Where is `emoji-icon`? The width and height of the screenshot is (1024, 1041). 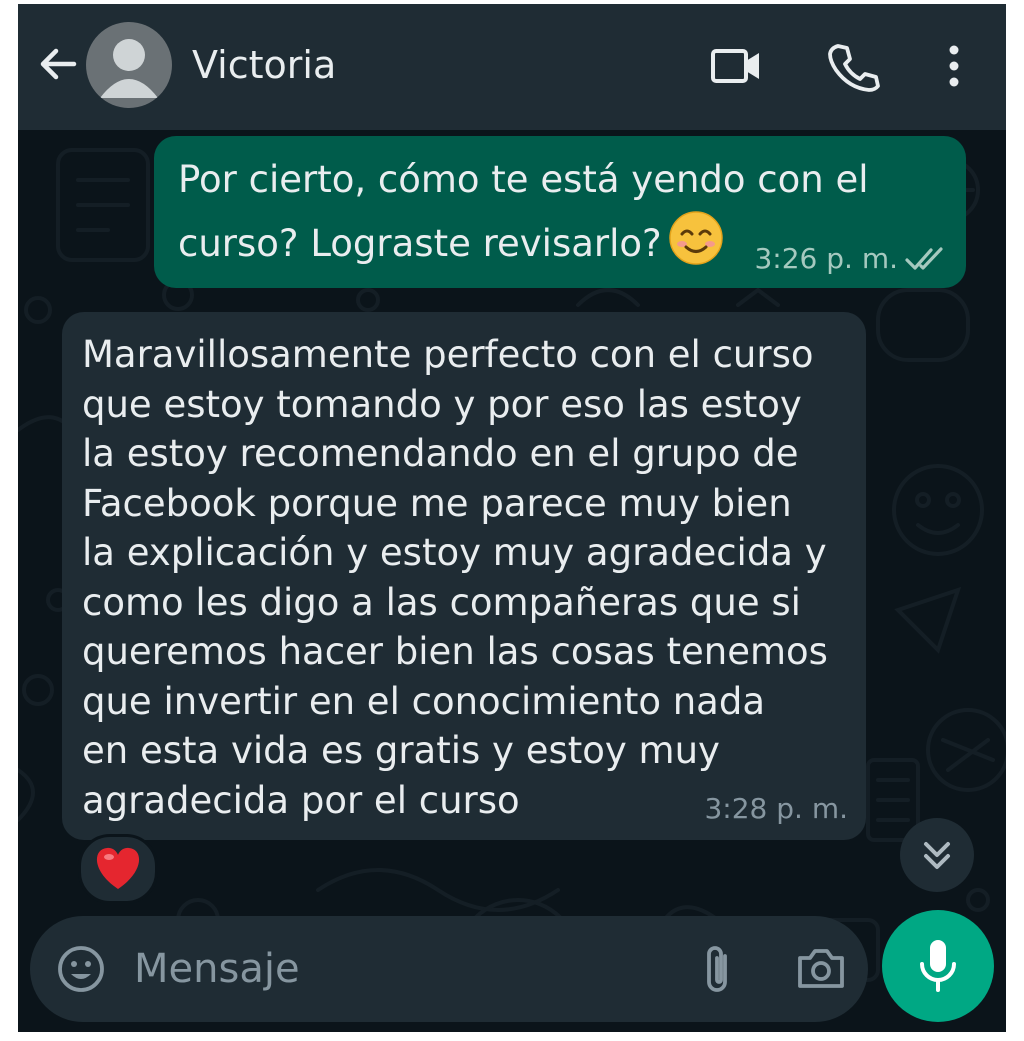
emoji-icon is located at coordinates (81, 969).